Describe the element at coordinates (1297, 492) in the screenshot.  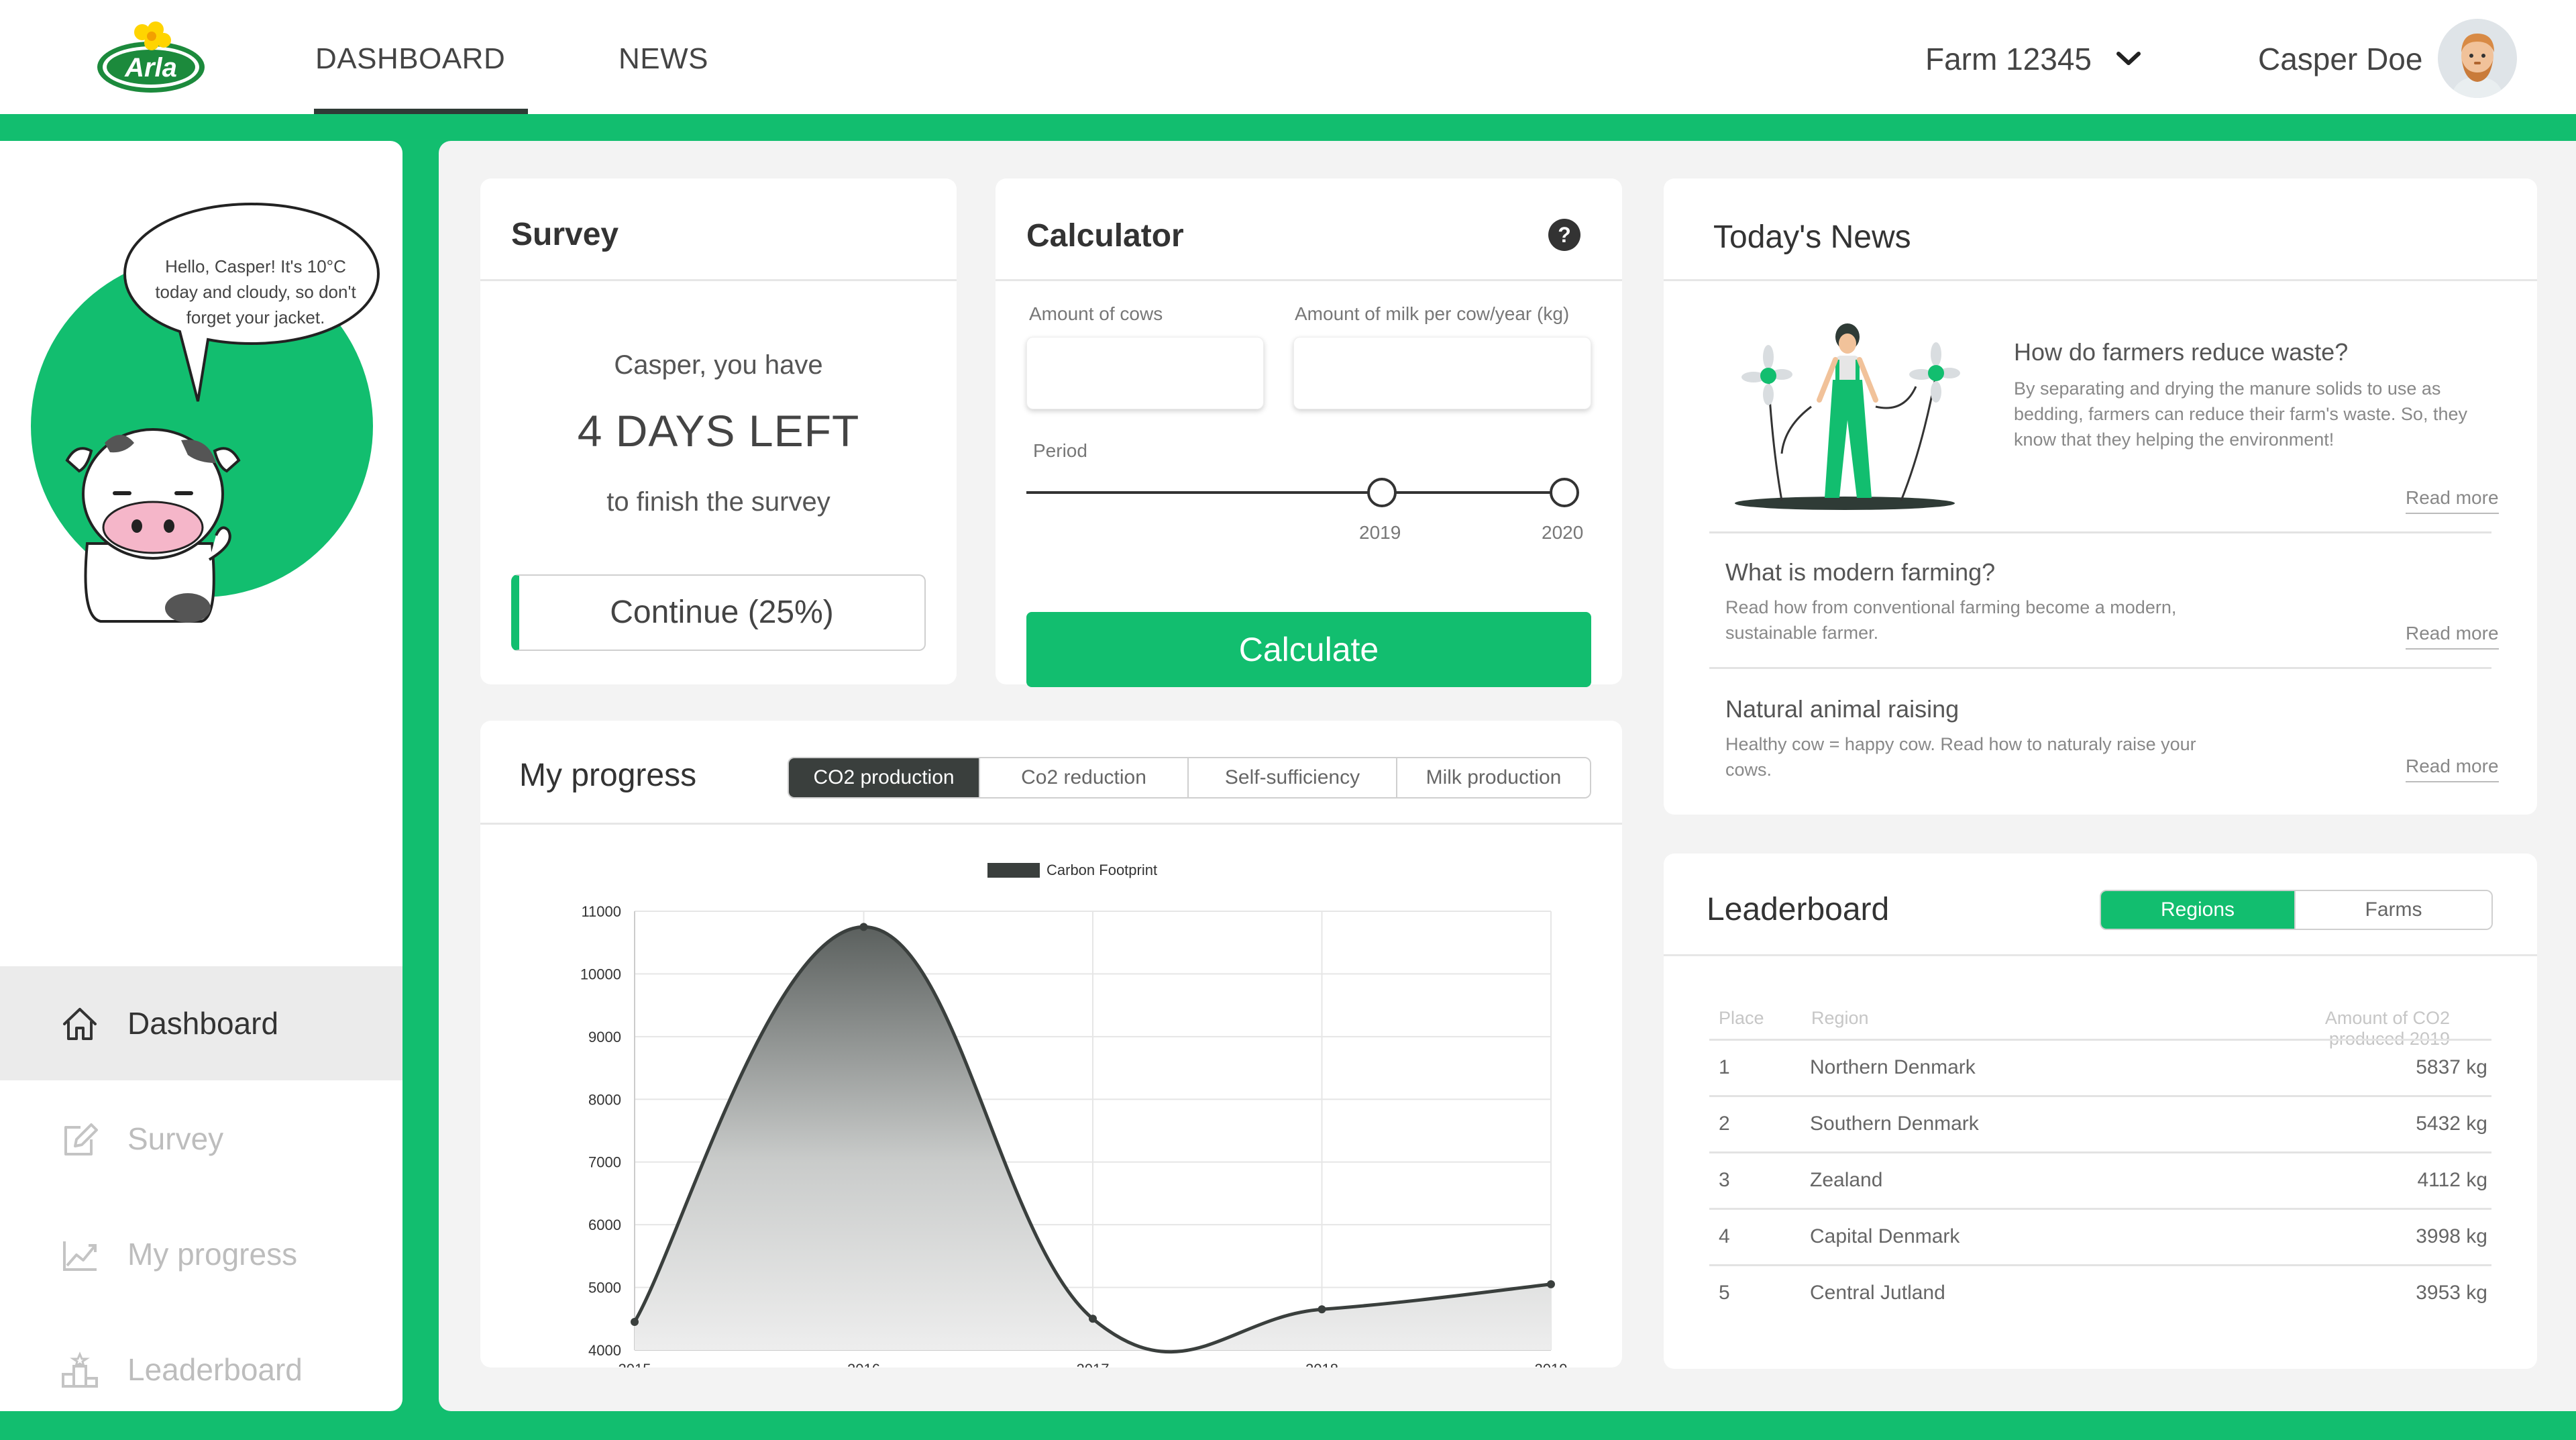
I see `period-slider-track` at that location.